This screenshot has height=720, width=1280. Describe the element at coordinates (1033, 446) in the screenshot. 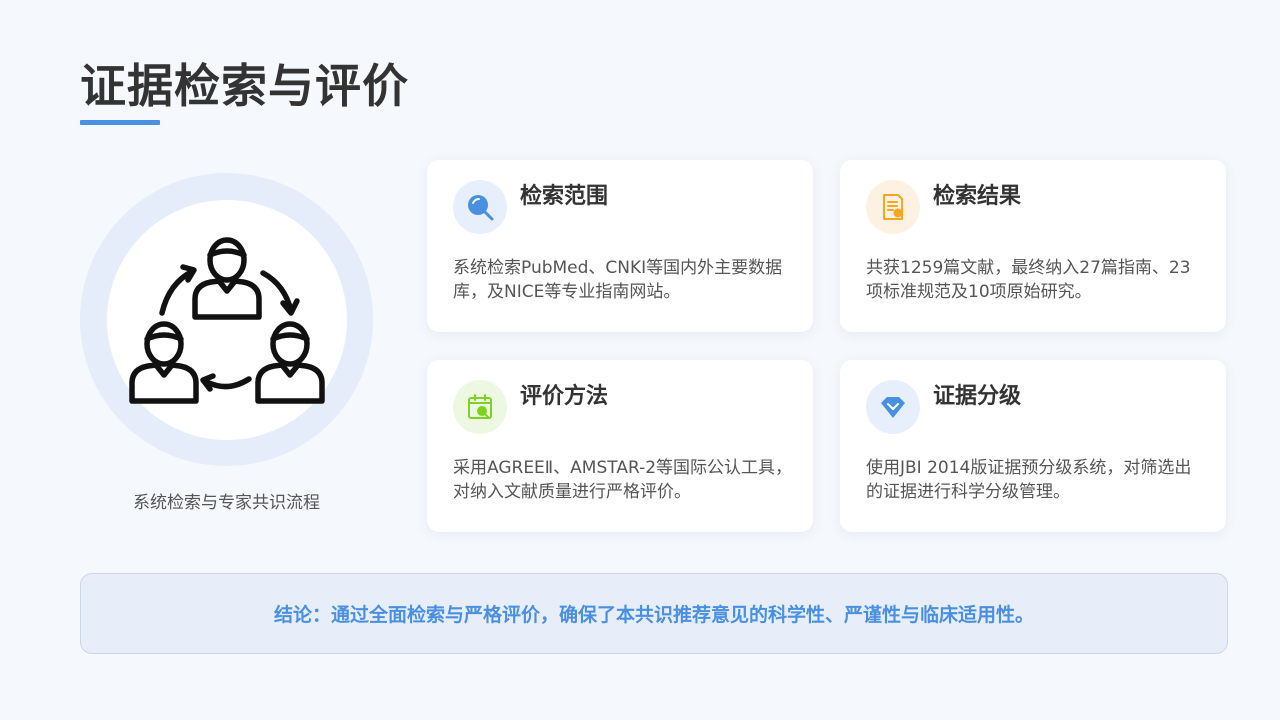

I see `card-evidence-grading: 证据分级 使用JBI 2014版证据预分级系统，对筛选出的证据进行科学分级管理。` at that location.